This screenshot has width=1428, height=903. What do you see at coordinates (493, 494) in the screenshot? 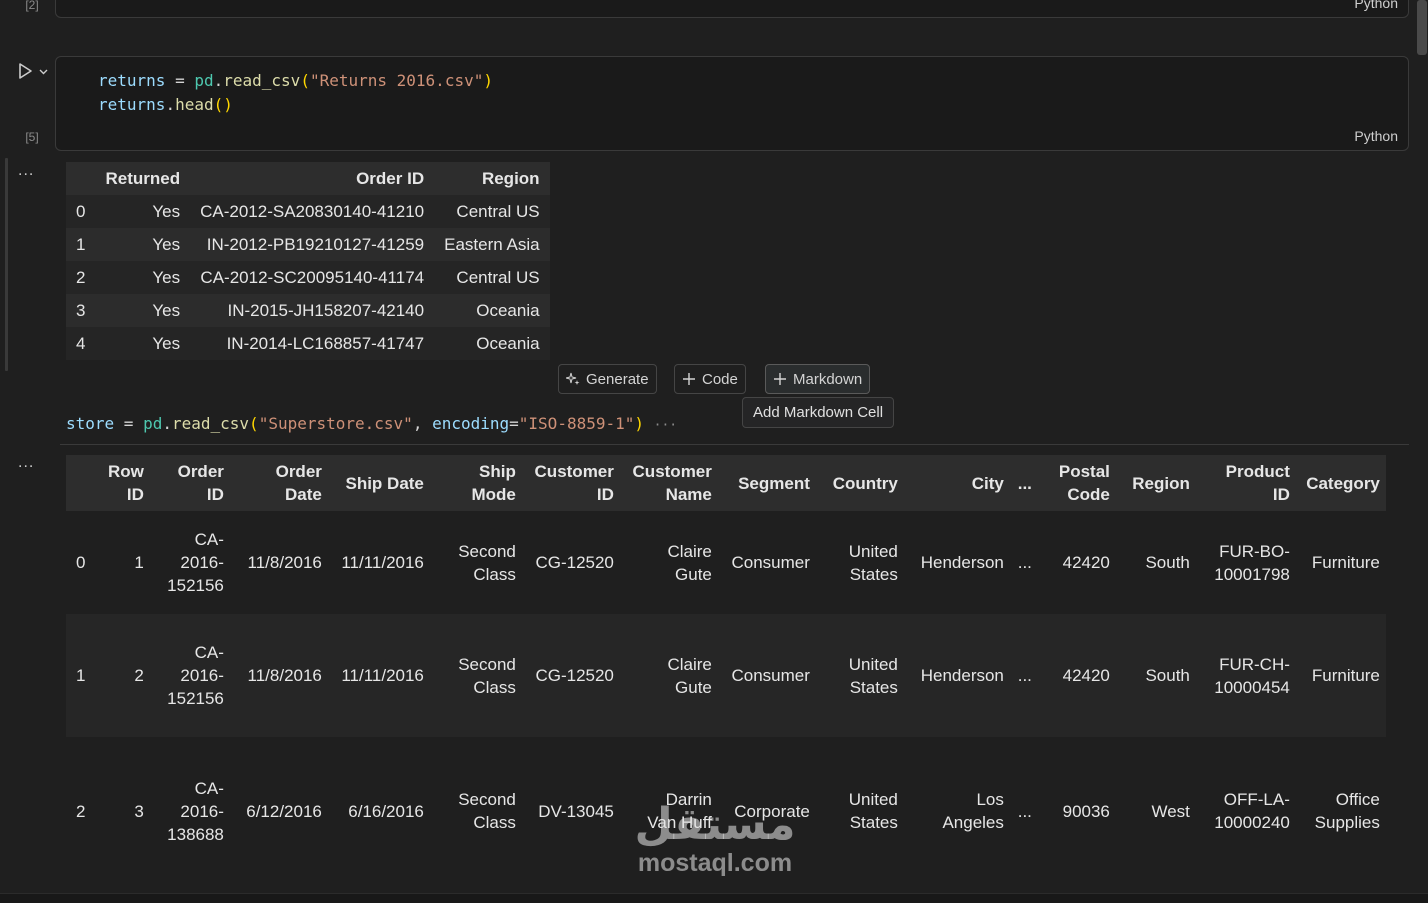
I see `column-header-text: Mode` at bounding box center [493, 494].